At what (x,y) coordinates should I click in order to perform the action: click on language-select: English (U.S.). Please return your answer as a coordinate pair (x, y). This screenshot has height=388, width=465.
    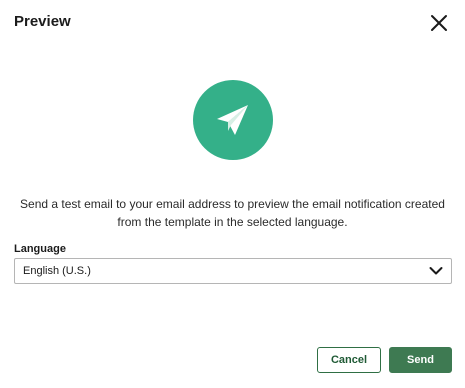
    Looking at the image, I should click on (233, 271).